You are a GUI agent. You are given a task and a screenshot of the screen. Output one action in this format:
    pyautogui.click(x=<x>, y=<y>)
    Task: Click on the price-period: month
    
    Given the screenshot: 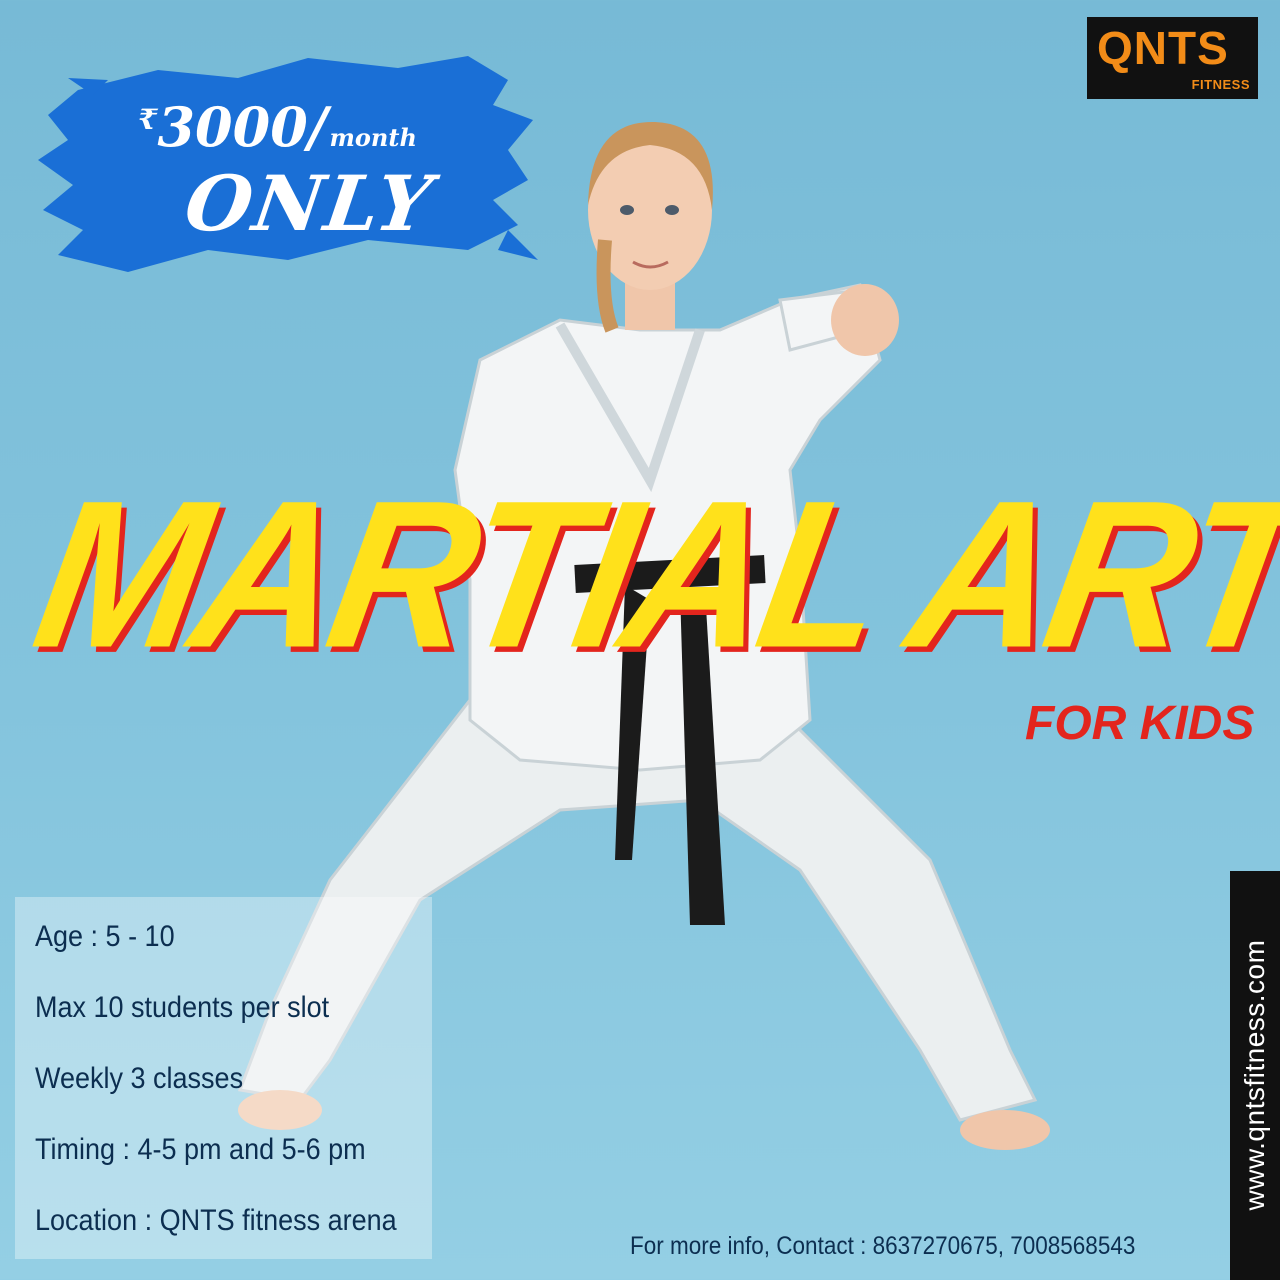 What is the action you would take?
    pyautogui.click(x=373, y=137)
    